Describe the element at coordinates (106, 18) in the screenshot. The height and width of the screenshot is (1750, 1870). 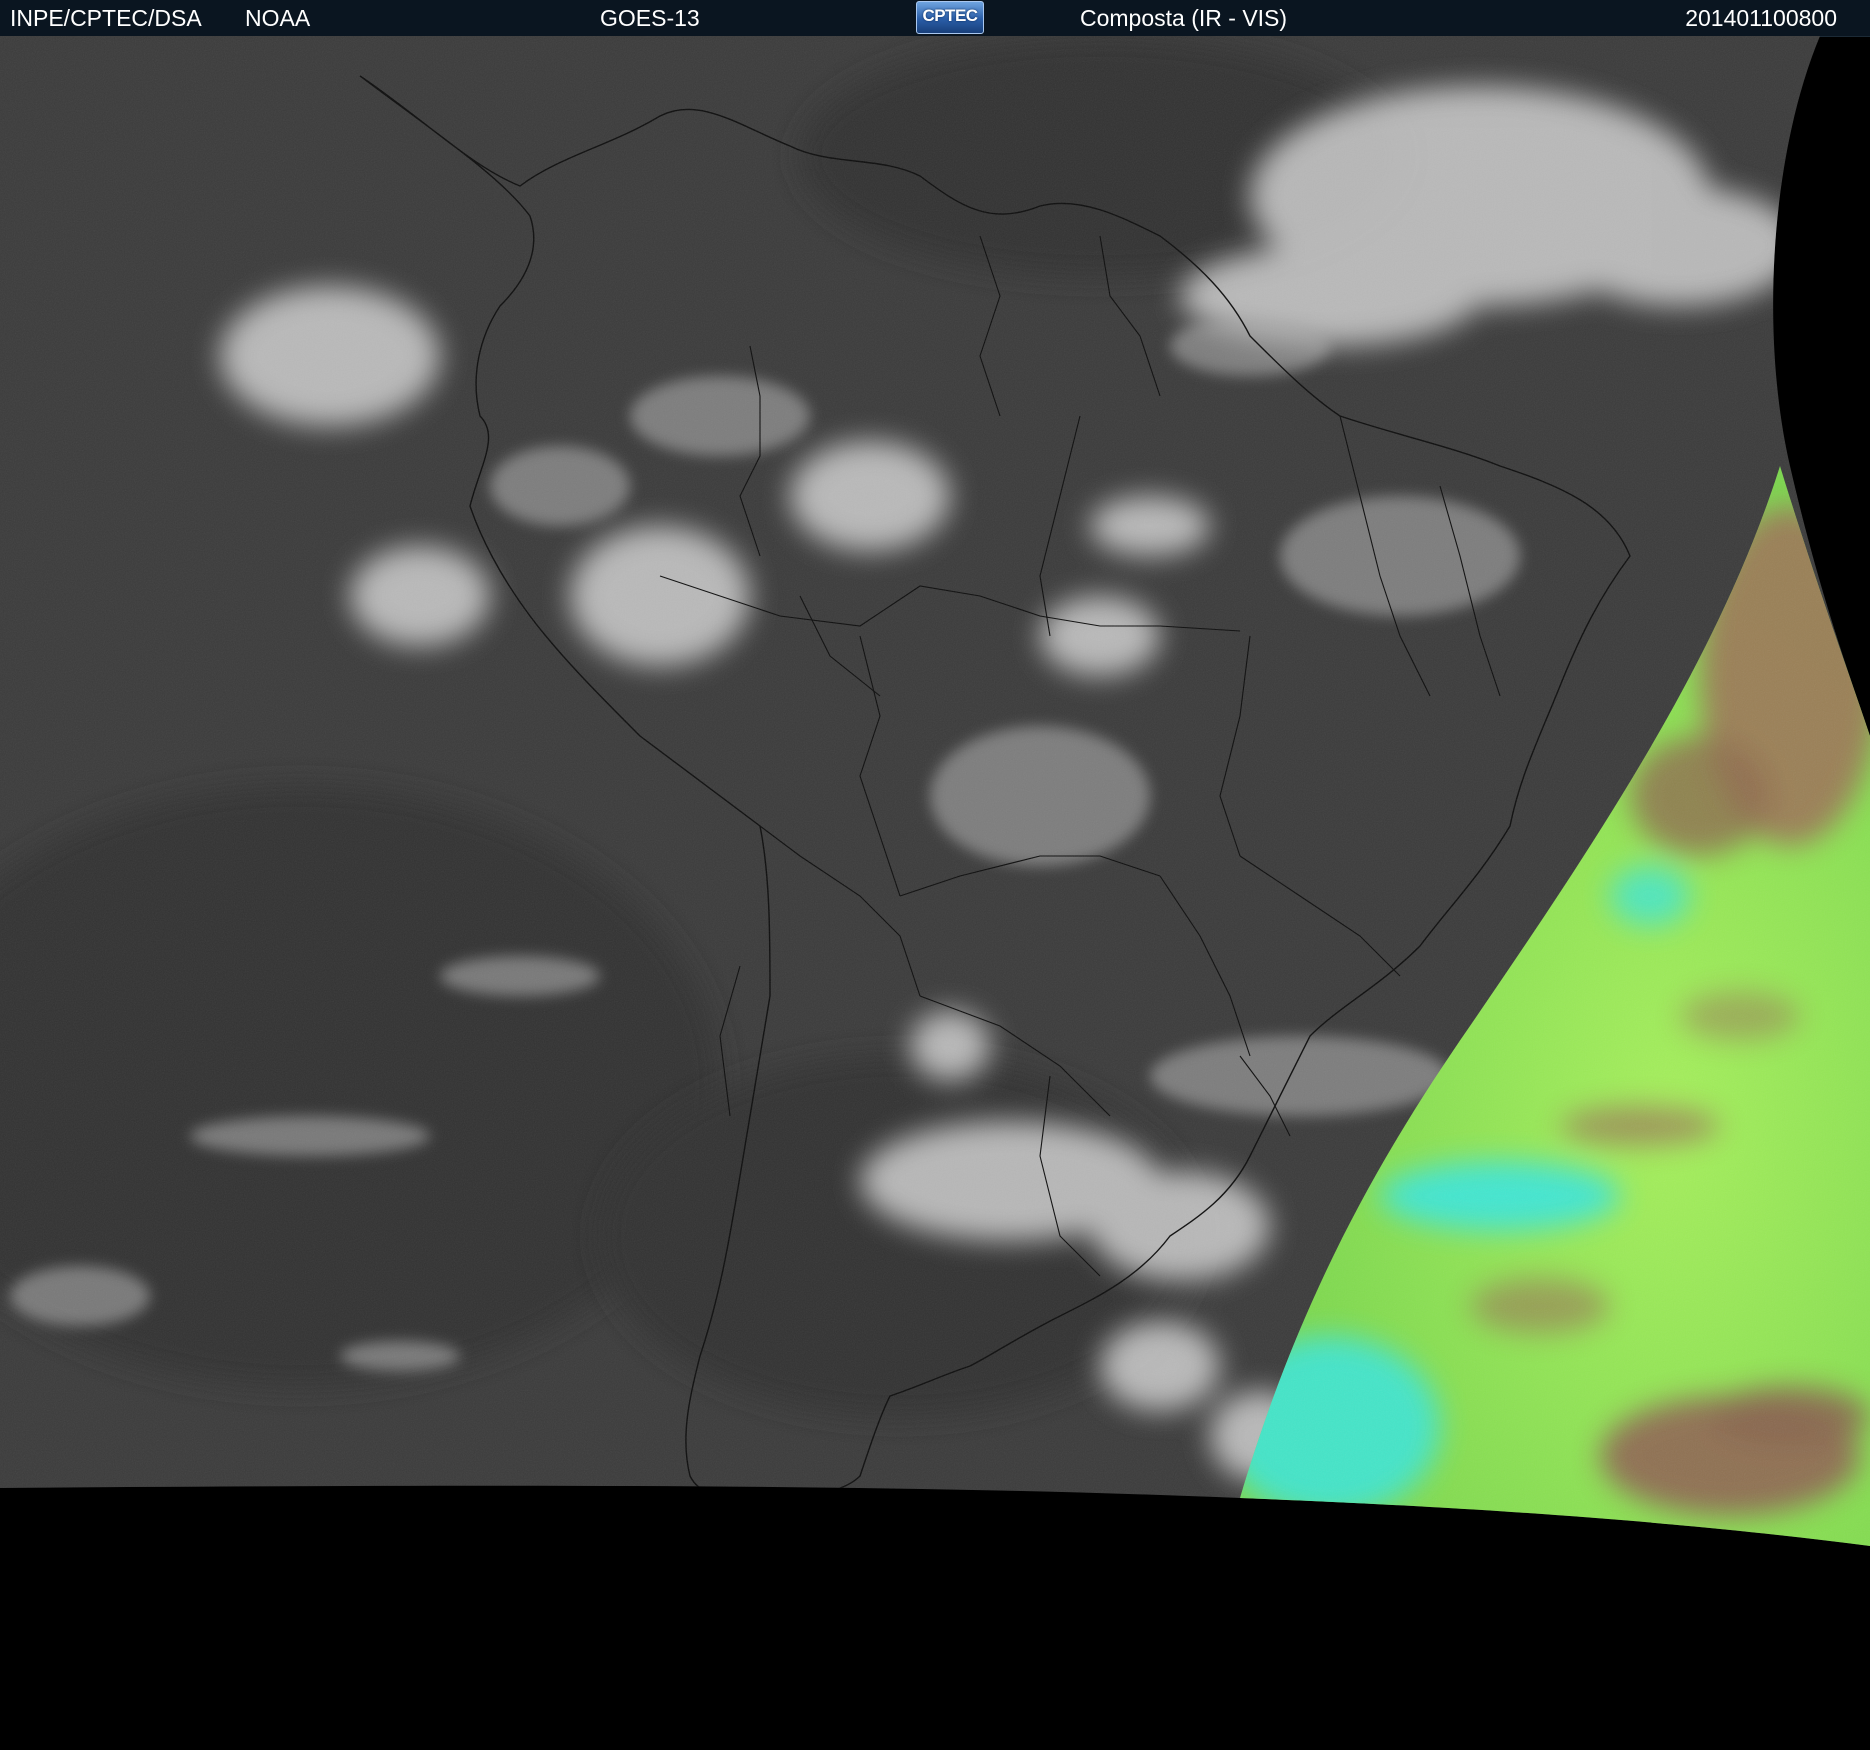
I see `source-label: INPE/CPTEC/DSA` at that location.